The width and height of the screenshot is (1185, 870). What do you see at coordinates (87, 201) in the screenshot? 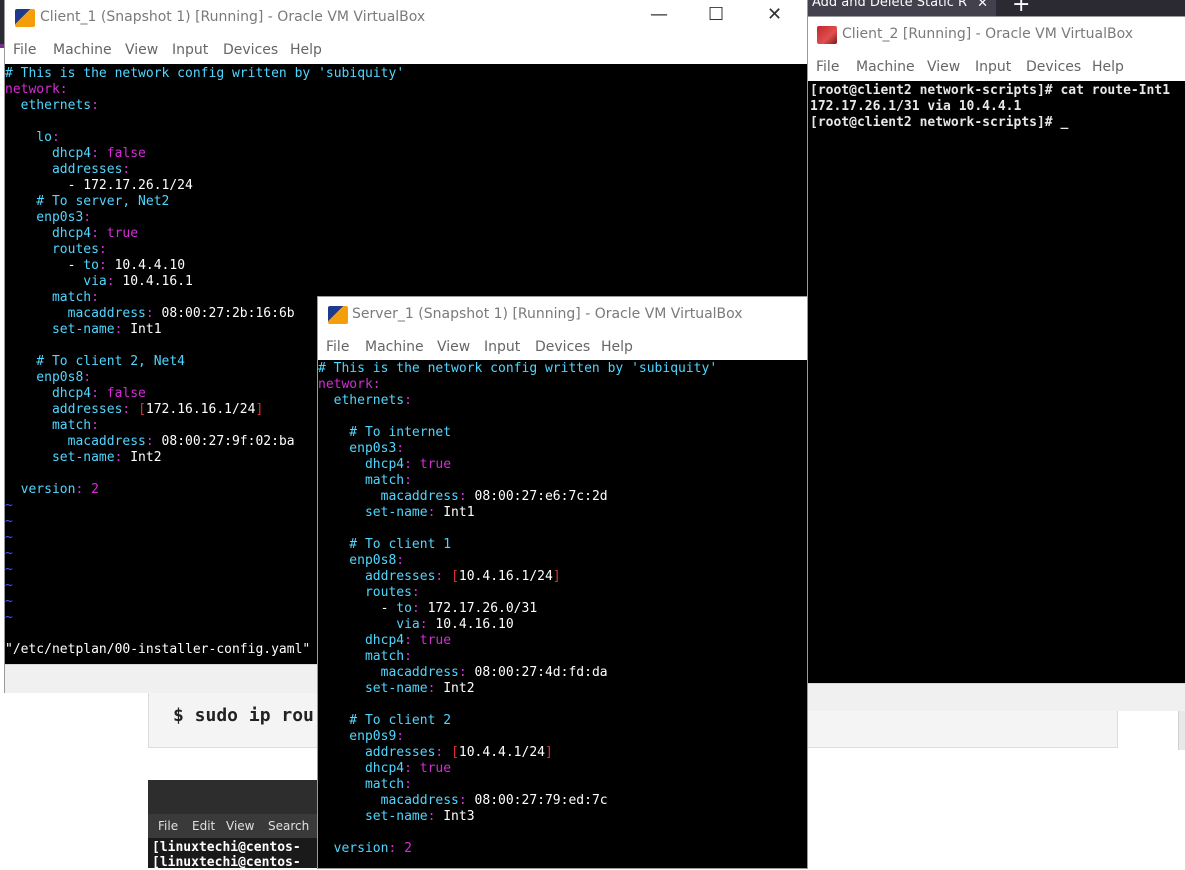
I see `yaml-line: # To server, Net2` at bounding box center [87, 201].